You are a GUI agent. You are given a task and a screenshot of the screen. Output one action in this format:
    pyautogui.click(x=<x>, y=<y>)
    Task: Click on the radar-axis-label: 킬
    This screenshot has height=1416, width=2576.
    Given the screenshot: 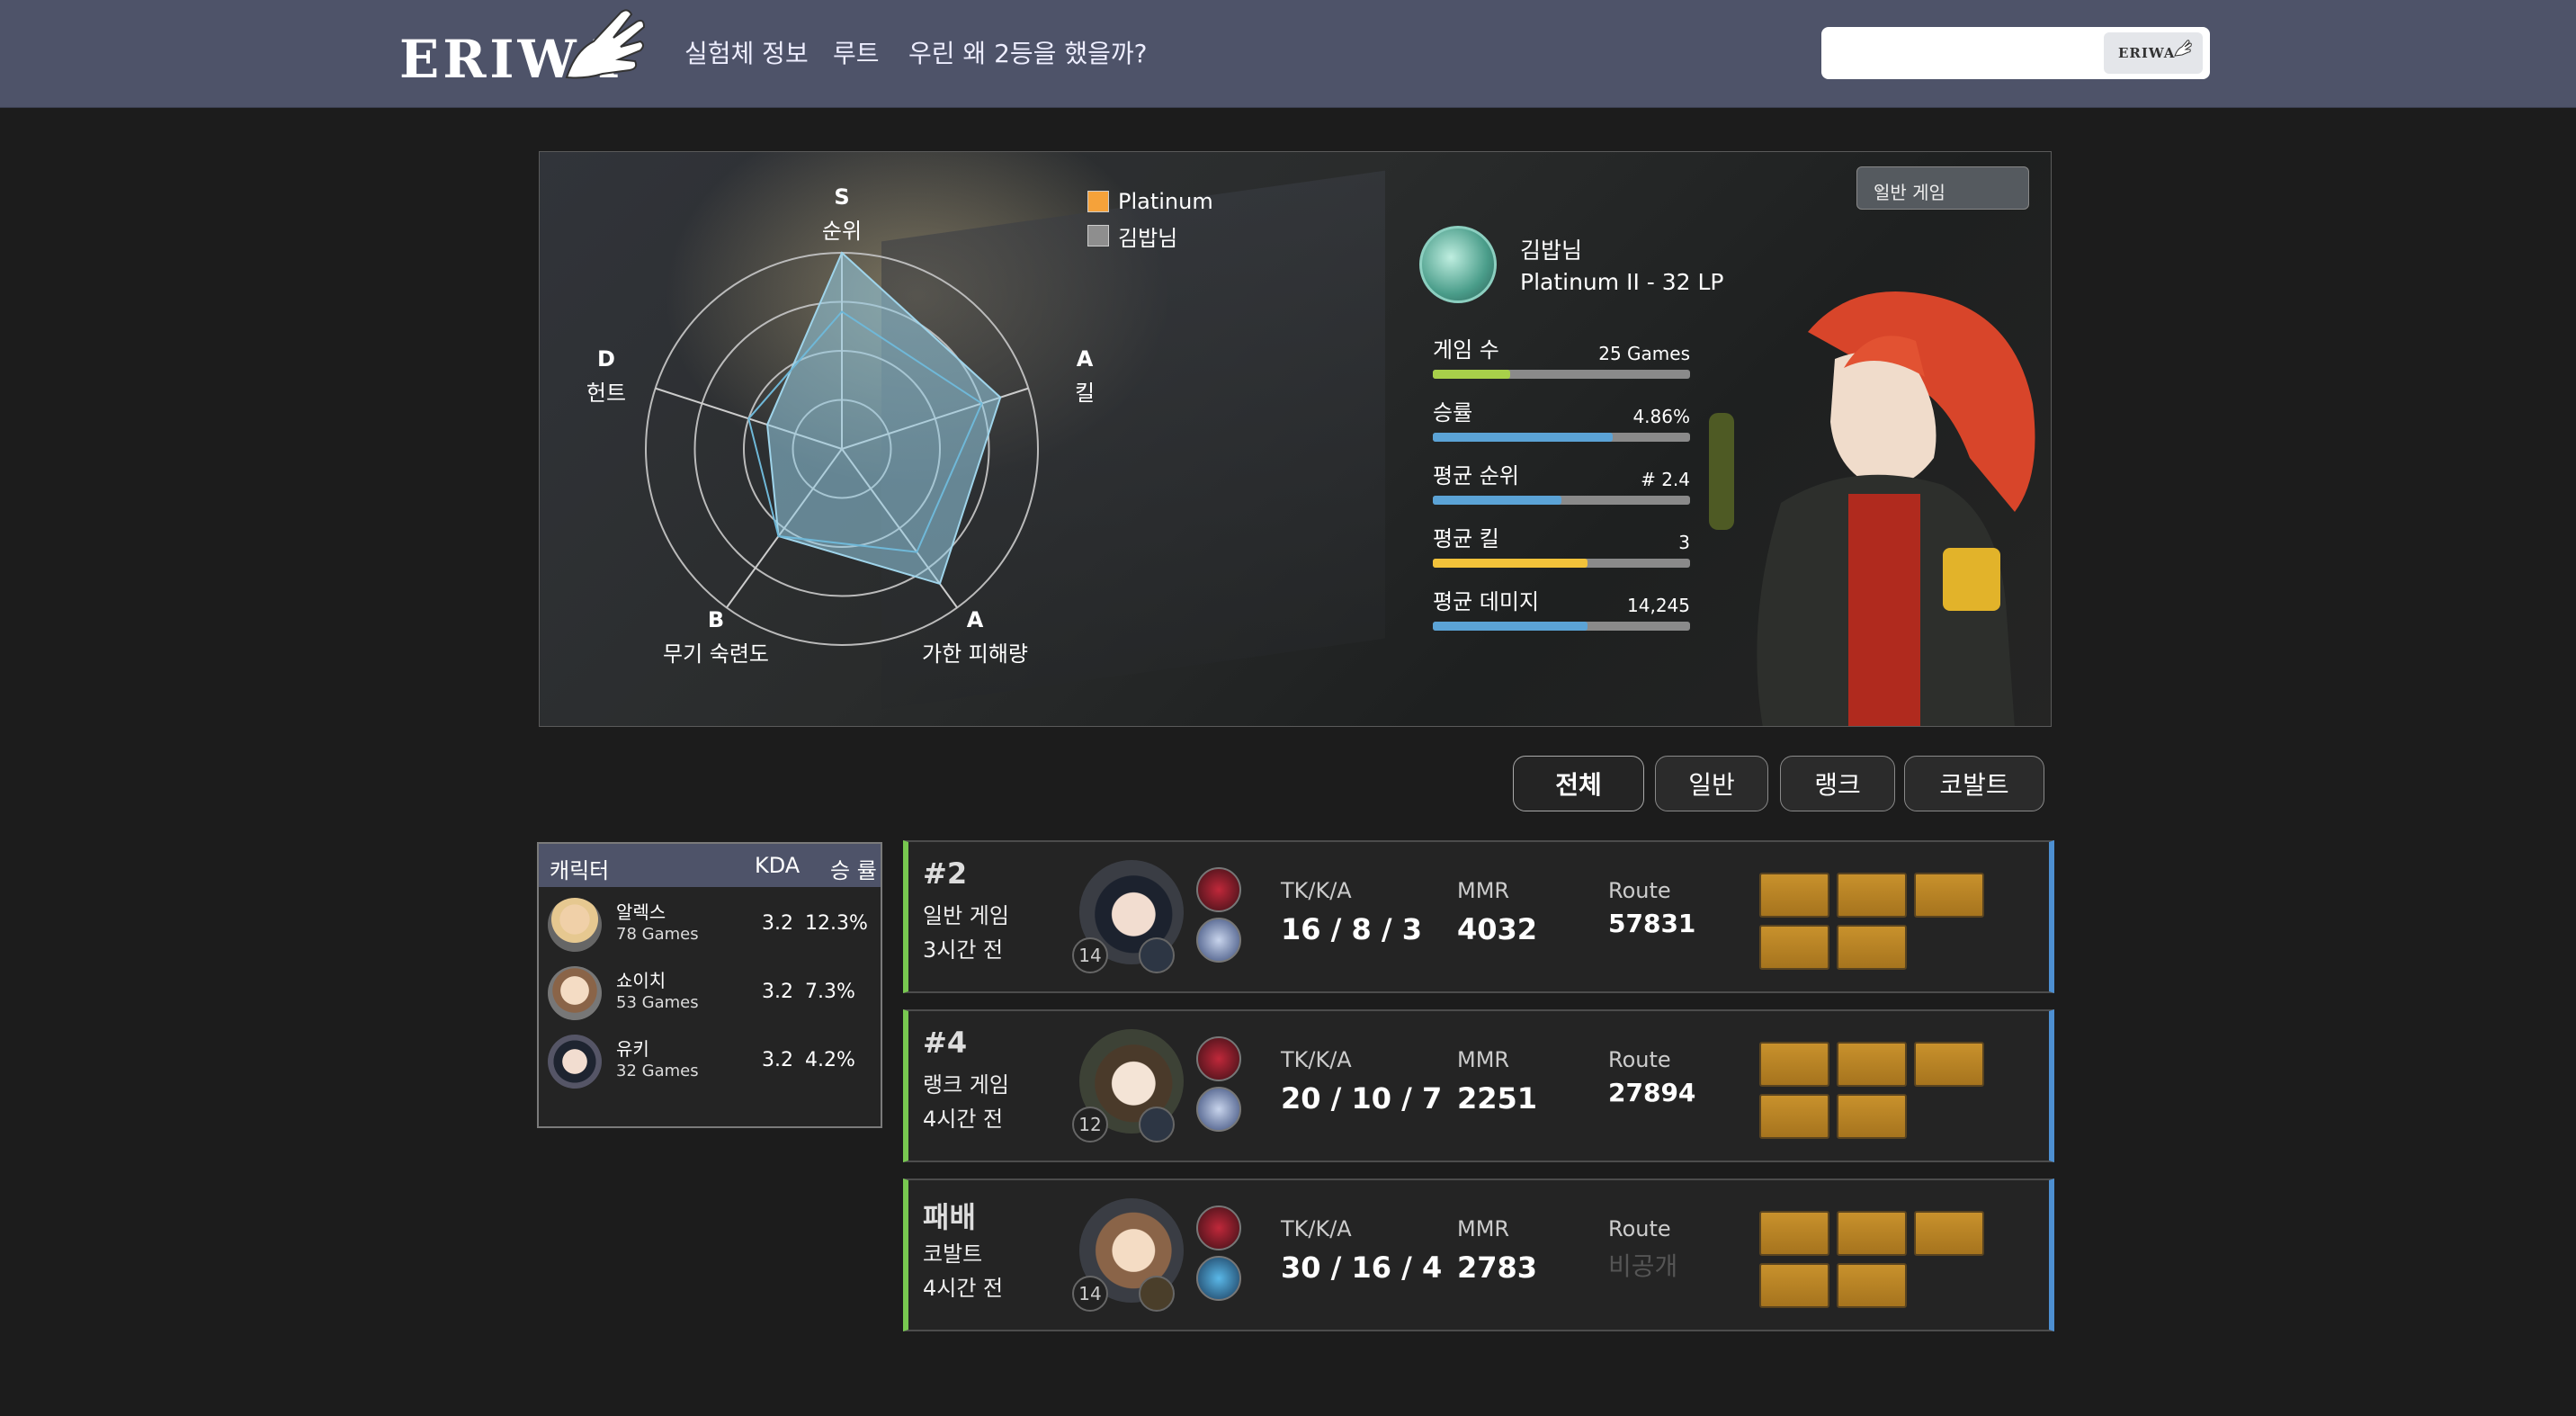 What is the action you would take?
    pyautogui.click(x=1085, y=393)
    